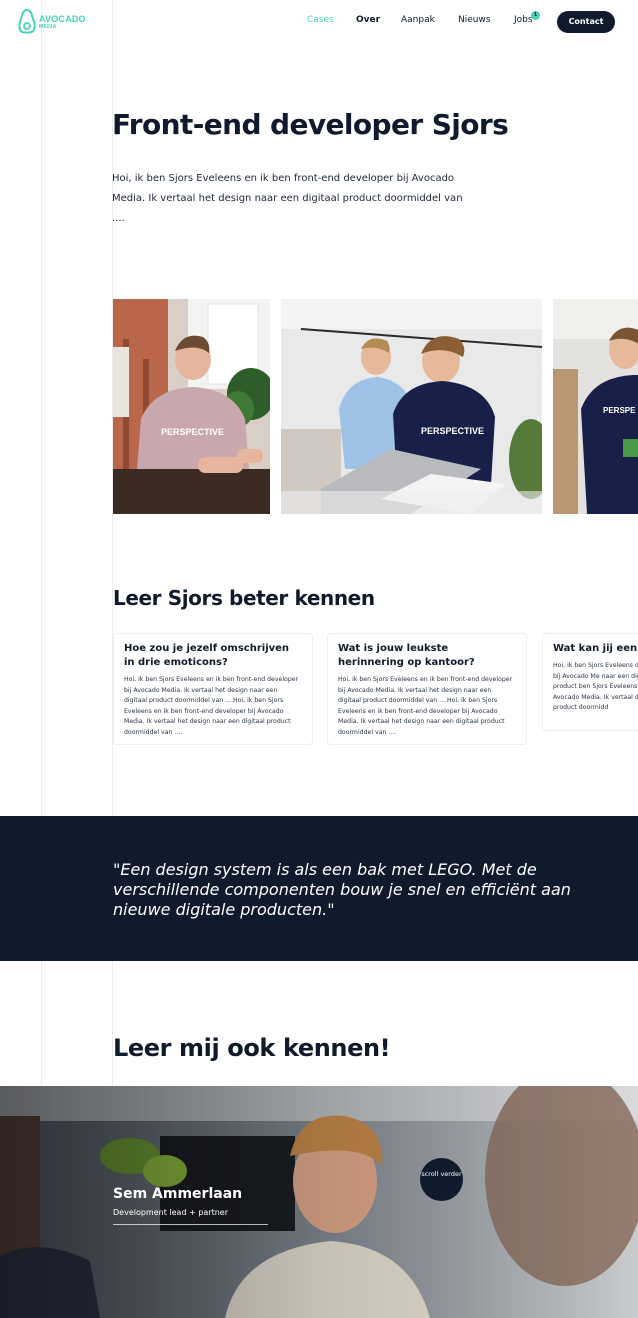 The image size is (638, 1318). Describe the element at coordinates (177, 1194) in the screenshot. I see `person-name: Sem Ammerlaan` at that location.